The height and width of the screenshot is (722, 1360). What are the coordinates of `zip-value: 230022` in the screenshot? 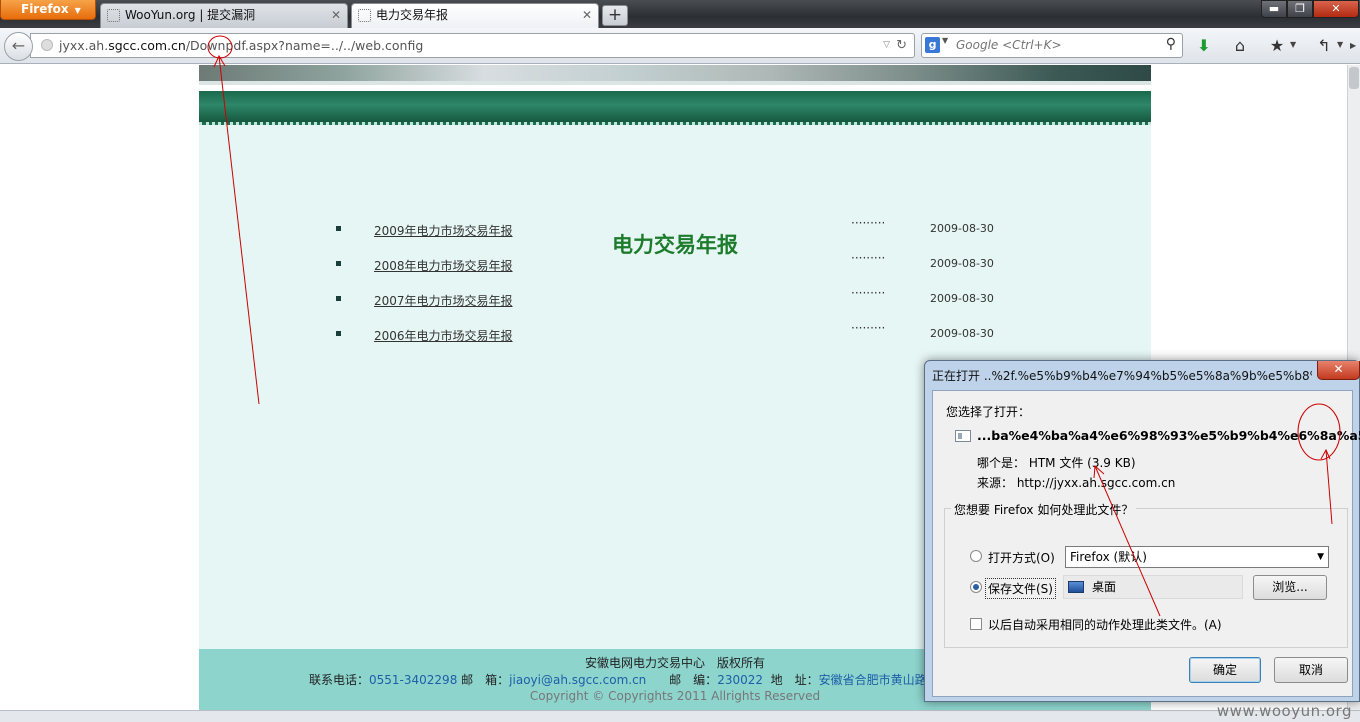 It's located at (740, 680).